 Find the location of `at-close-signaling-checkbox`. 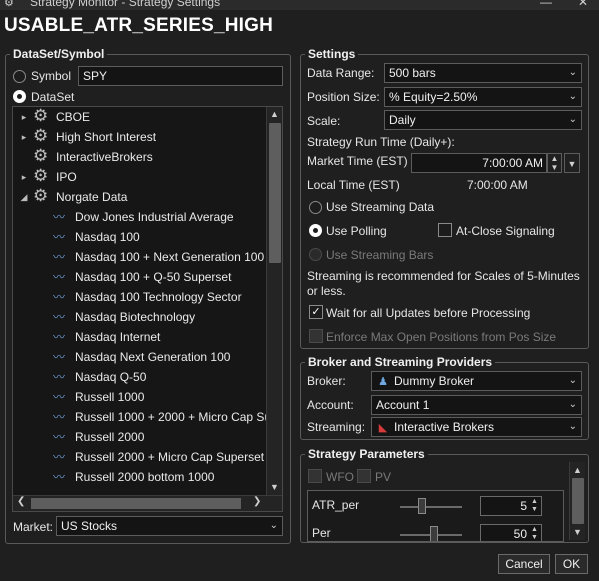

at-close-signaling-checkbox is located at coordinates (445, 230).